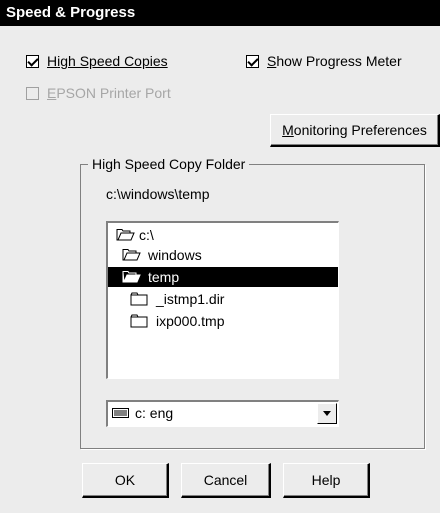 Image resolution: width=440 pixels, height=513 pixels. What do you see at coordinates (120, 413) in the screenshot?
I see `drive-icon` at bounding box center [120, 413].